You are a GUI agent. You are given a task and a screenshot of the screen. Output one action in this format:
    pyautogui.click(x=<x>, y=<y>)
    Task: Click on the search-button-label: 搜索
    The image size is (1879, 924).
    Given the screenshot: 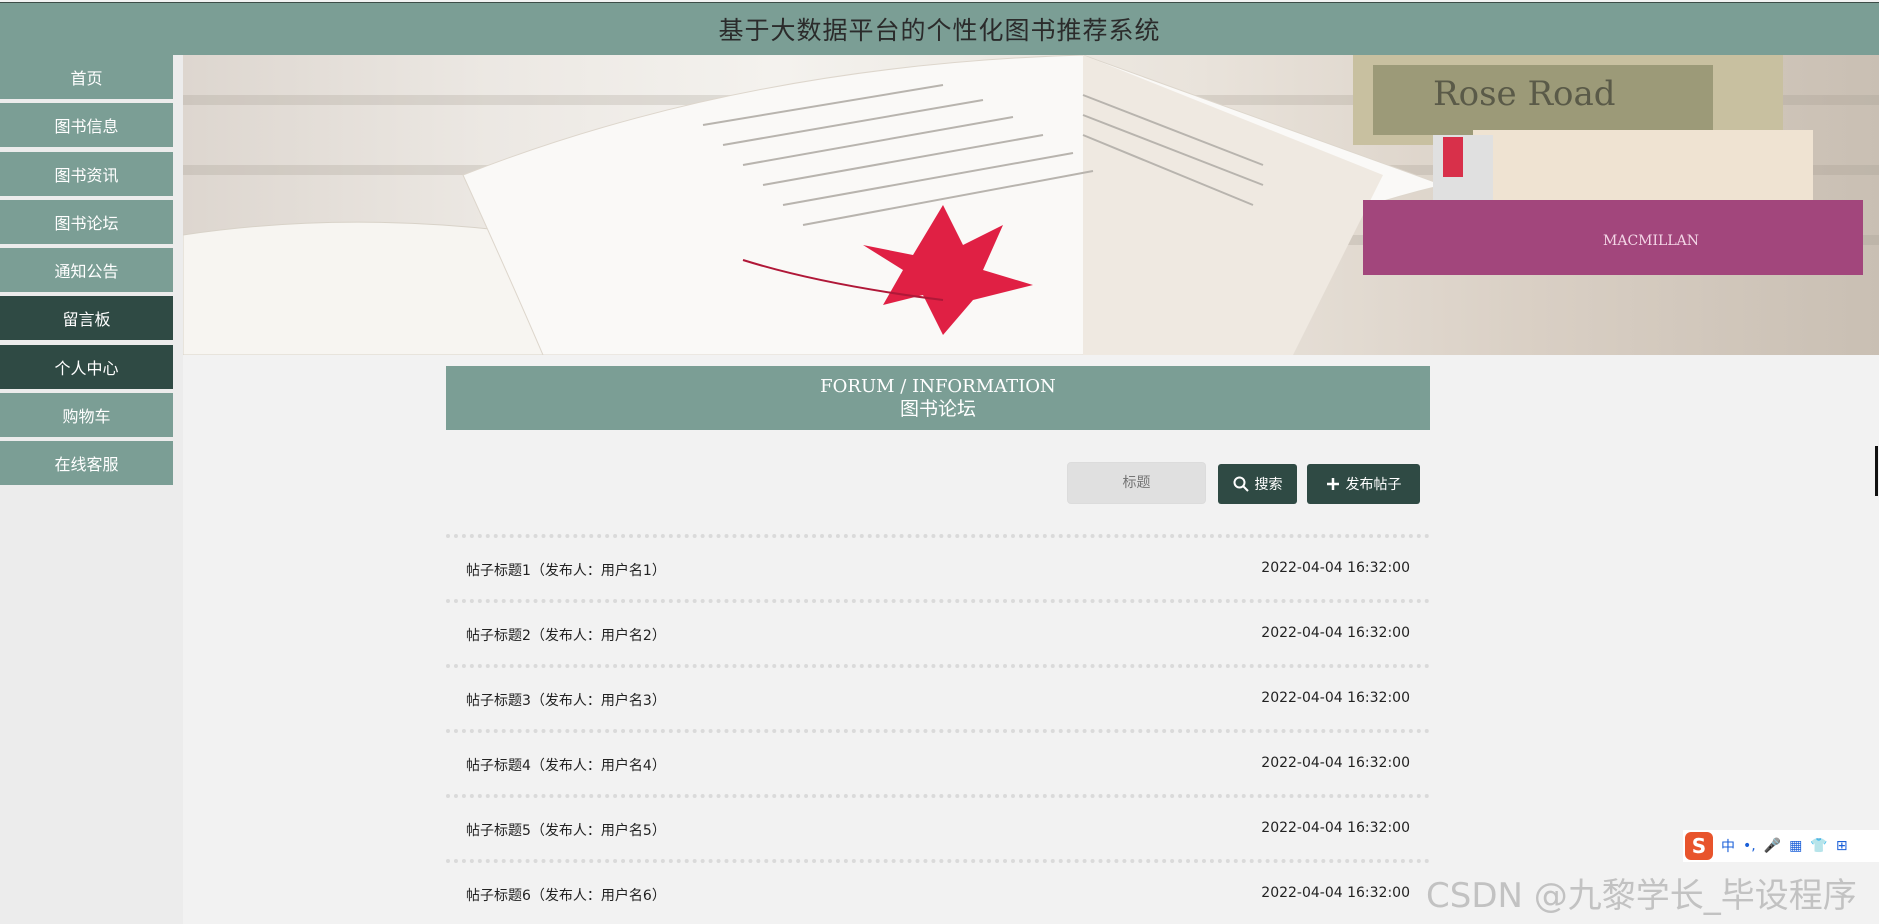 What is the action you would take?
    pyautogui.click(x=1268, y=485)
    